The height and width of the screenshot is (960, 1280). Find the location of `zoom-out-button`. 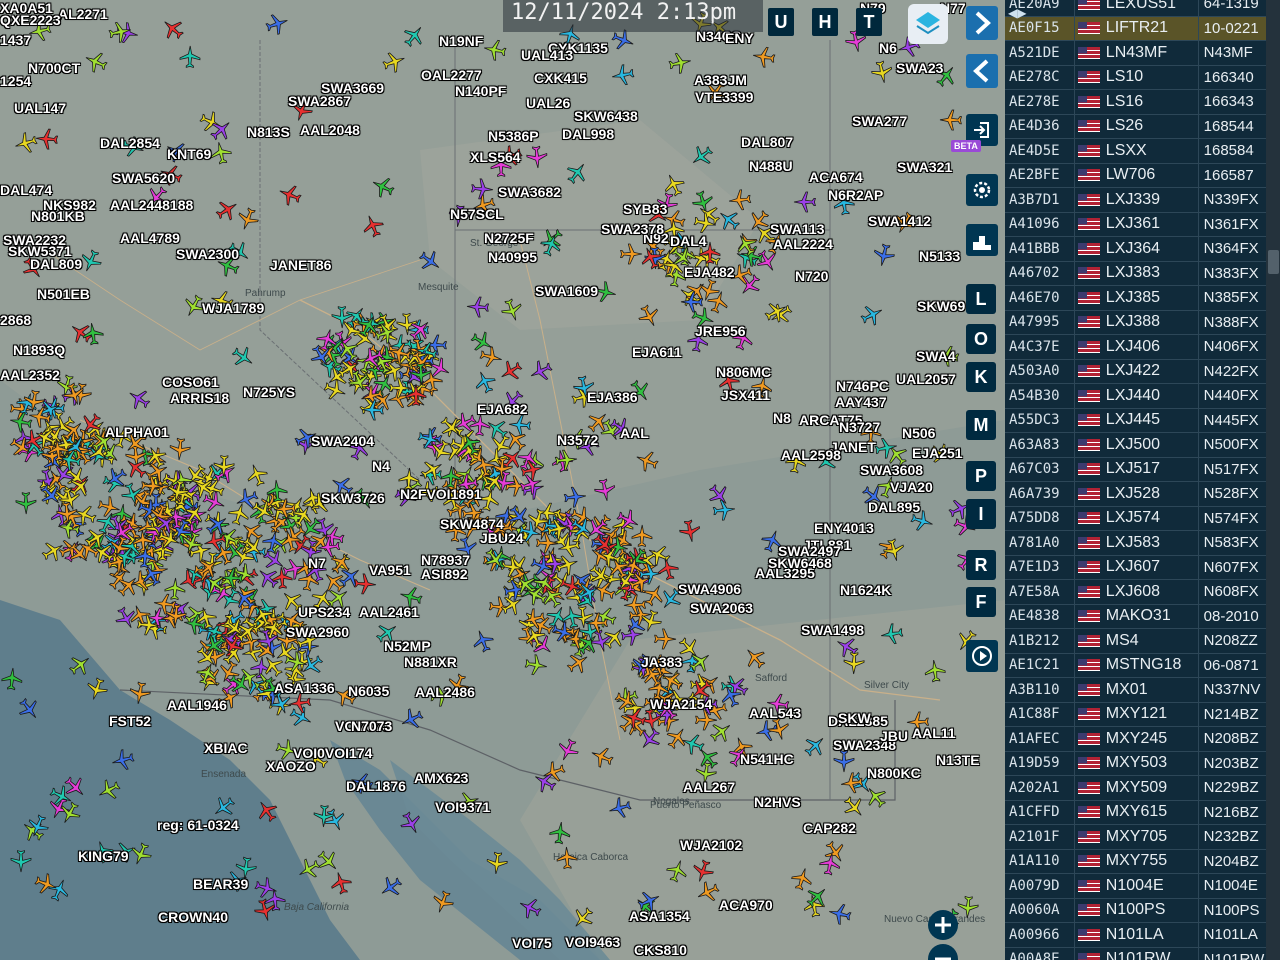

zoom-out-button is located at coordinates (943, 952).